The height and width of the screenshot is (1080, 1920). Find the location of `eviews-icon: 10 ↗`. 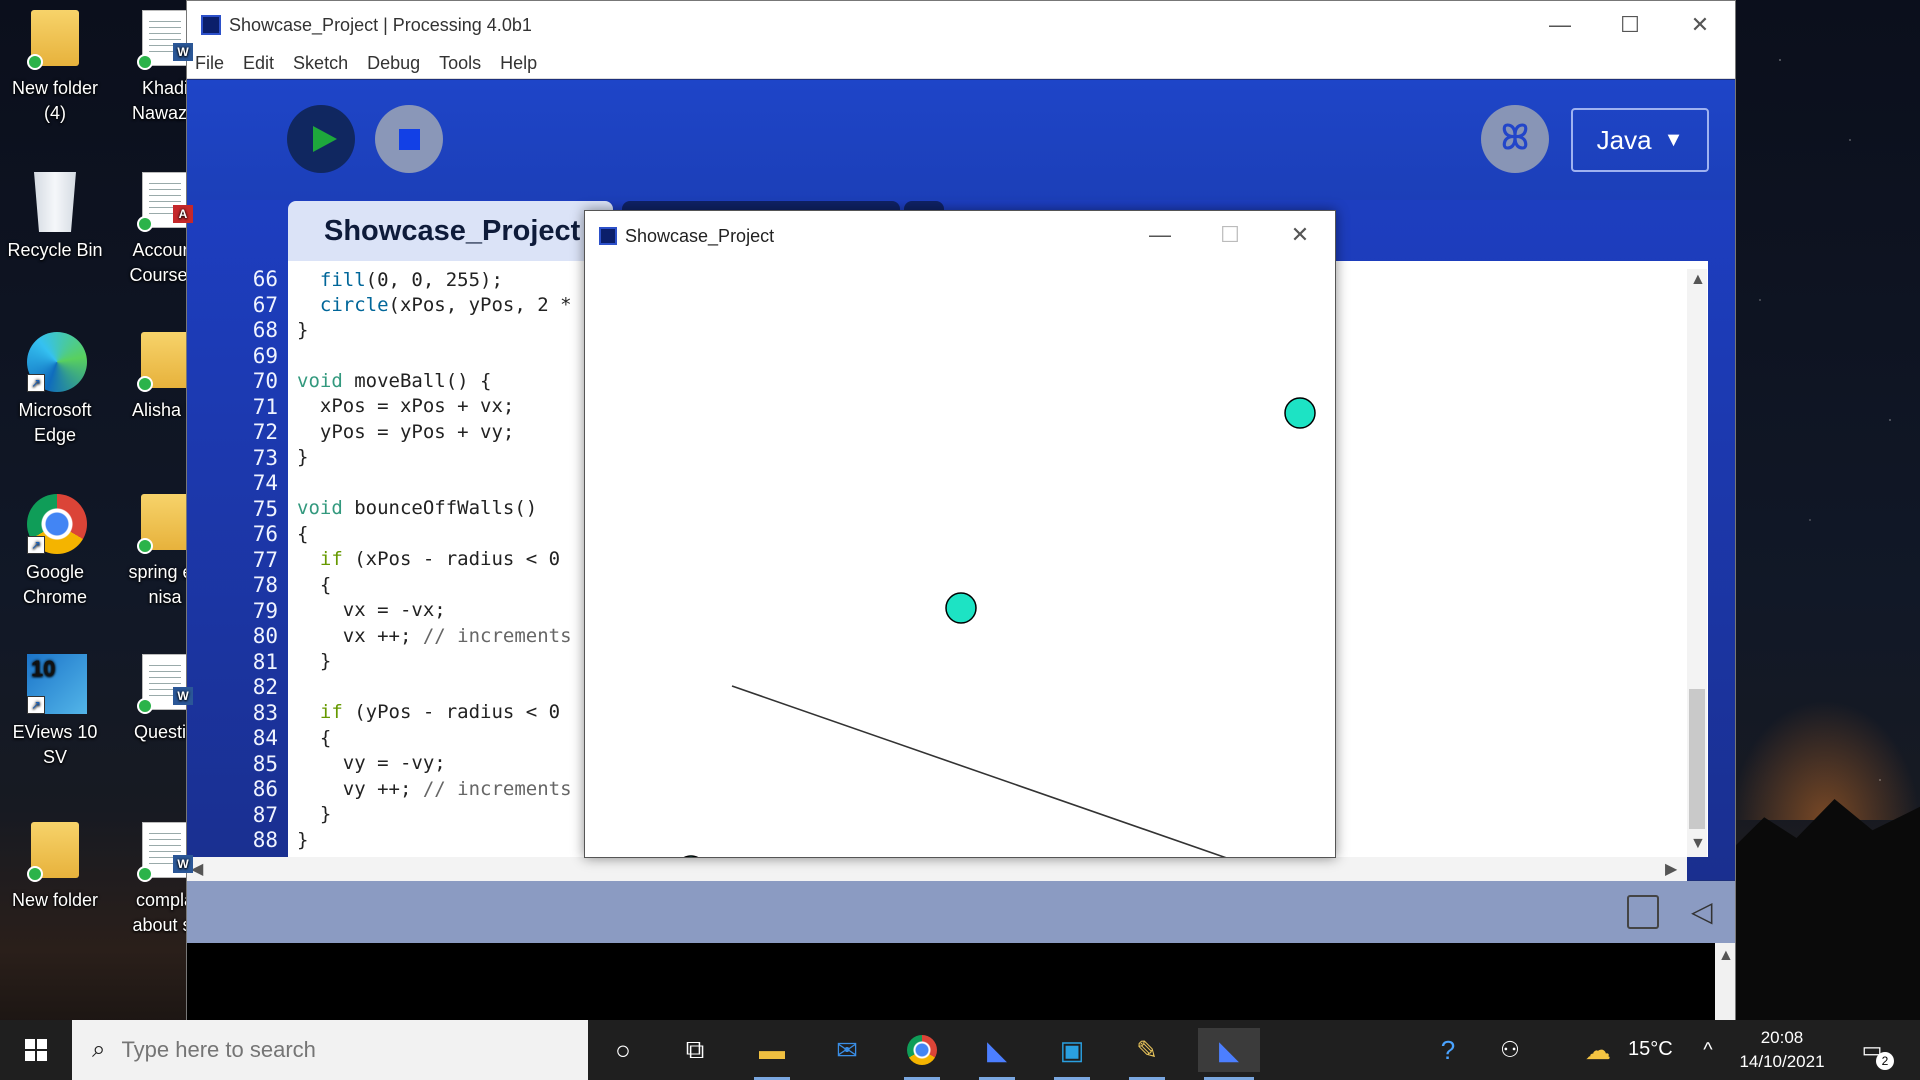

eviews-icon: 10 ↗ is located at coordinates (57, 684).